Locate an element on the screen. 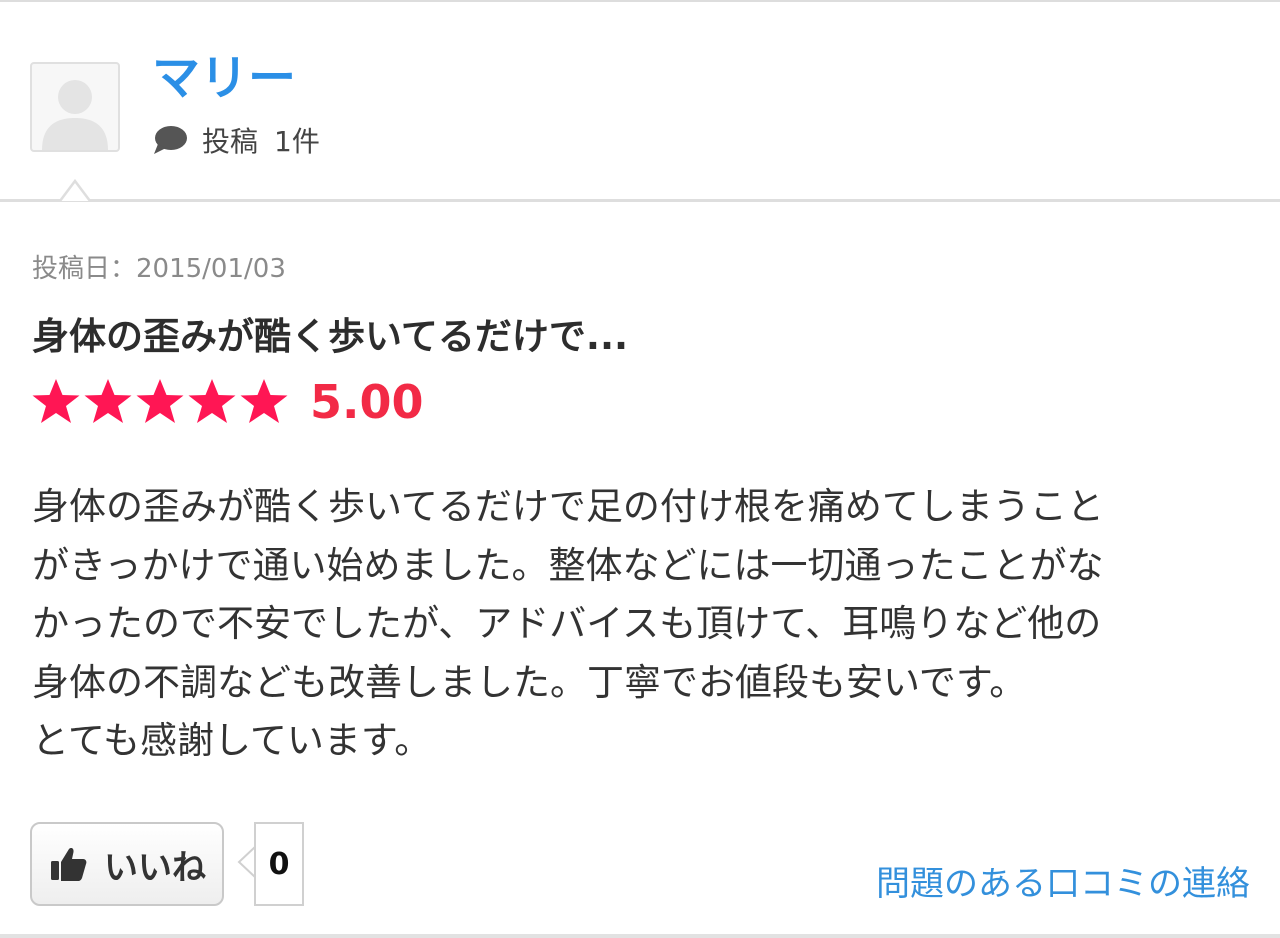 The width and height of the screenshot is (1280, 938). pointer-notch is located at coordinates (75, 190).